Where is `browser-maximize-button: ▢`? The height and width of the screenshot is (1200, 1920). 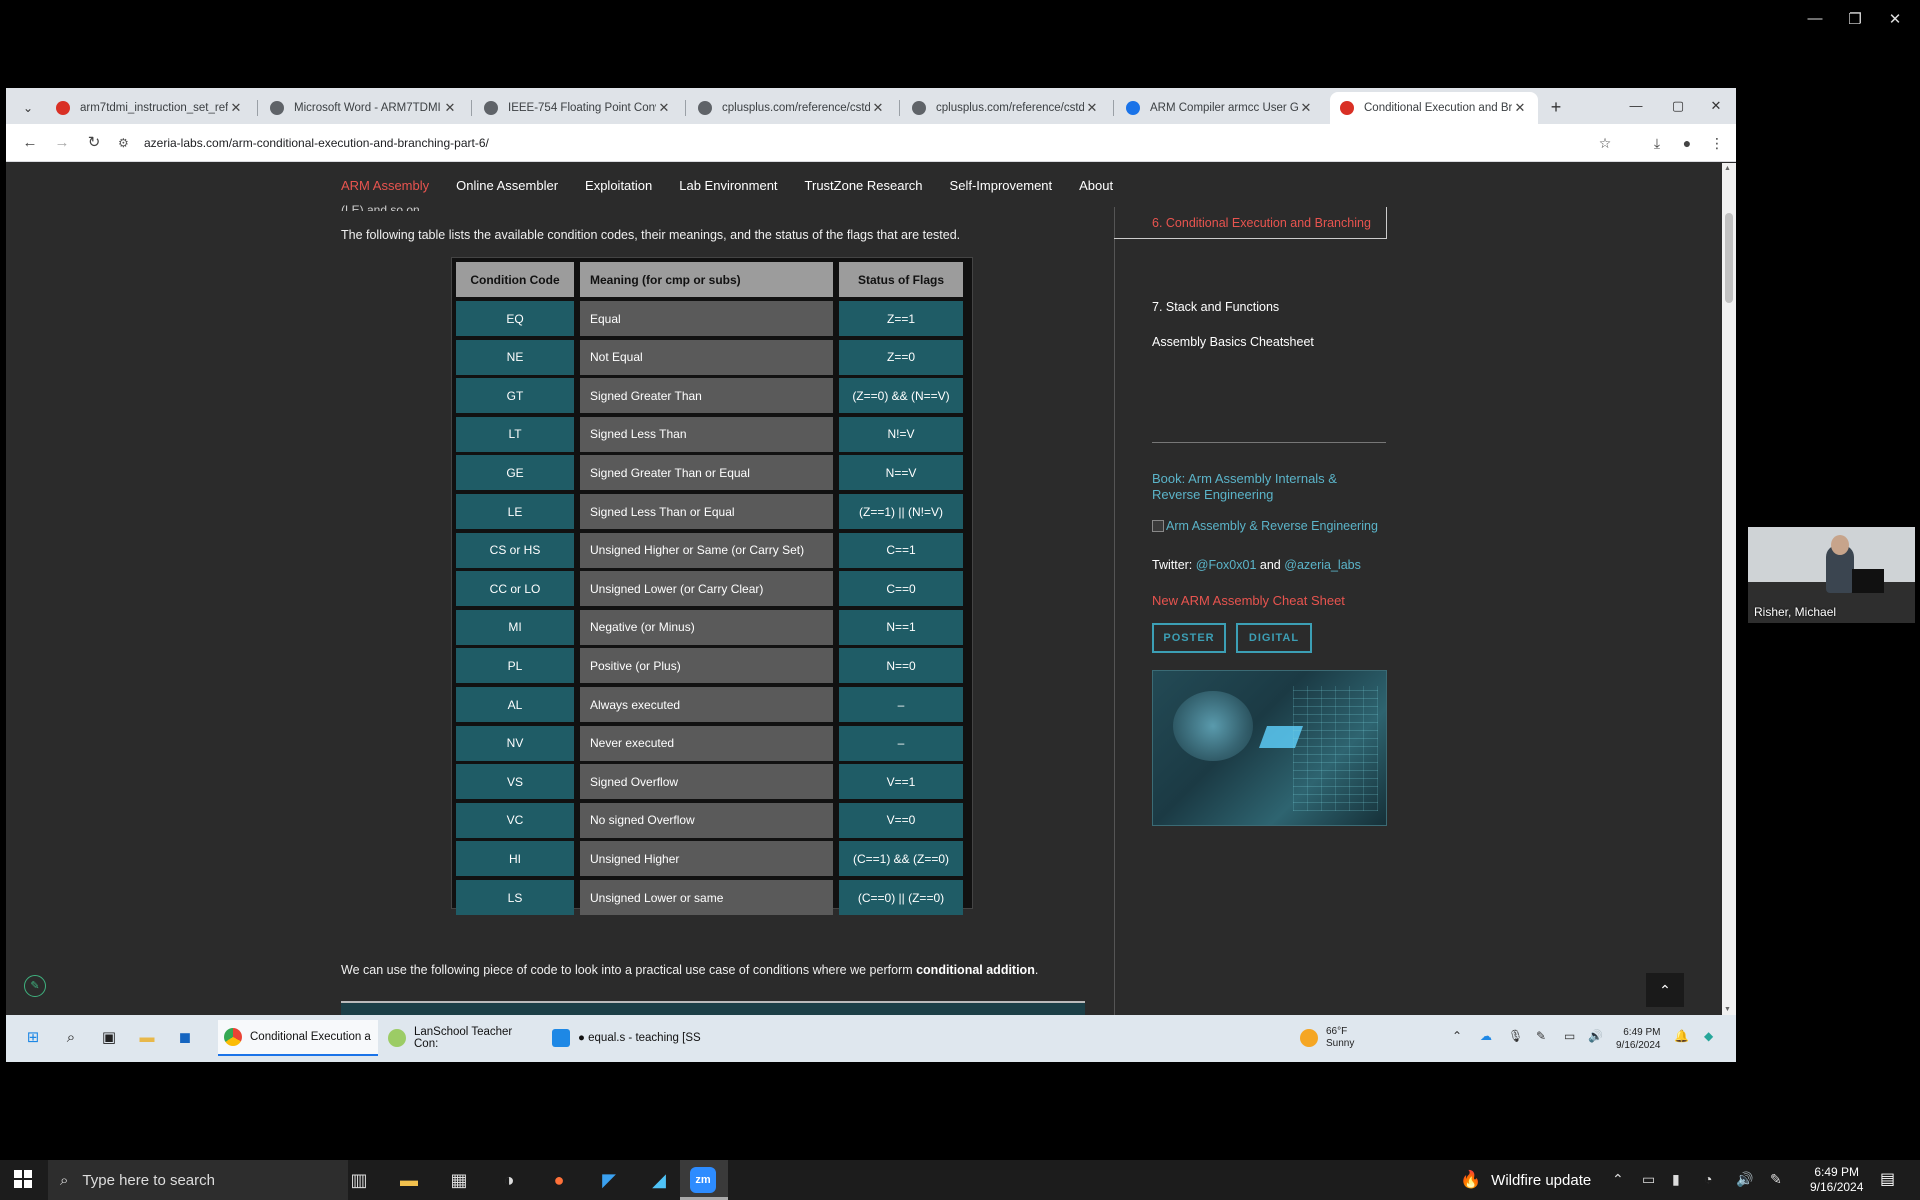
browser-maximize-button: ▢ is located at coordinates (1678, 106).